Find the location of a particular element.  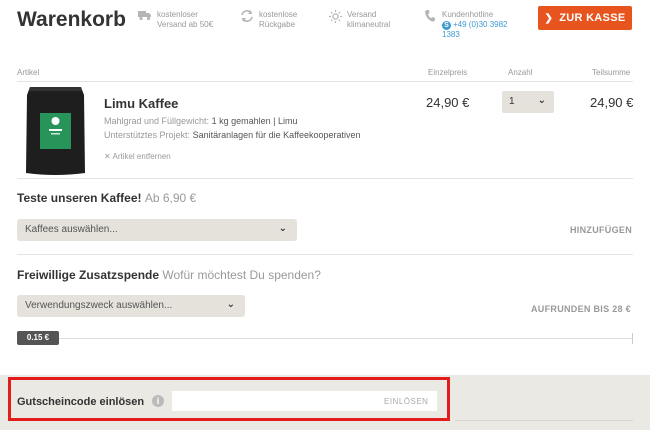

feature-line: Versand ab 50€ is located at coordinates (185, 24).